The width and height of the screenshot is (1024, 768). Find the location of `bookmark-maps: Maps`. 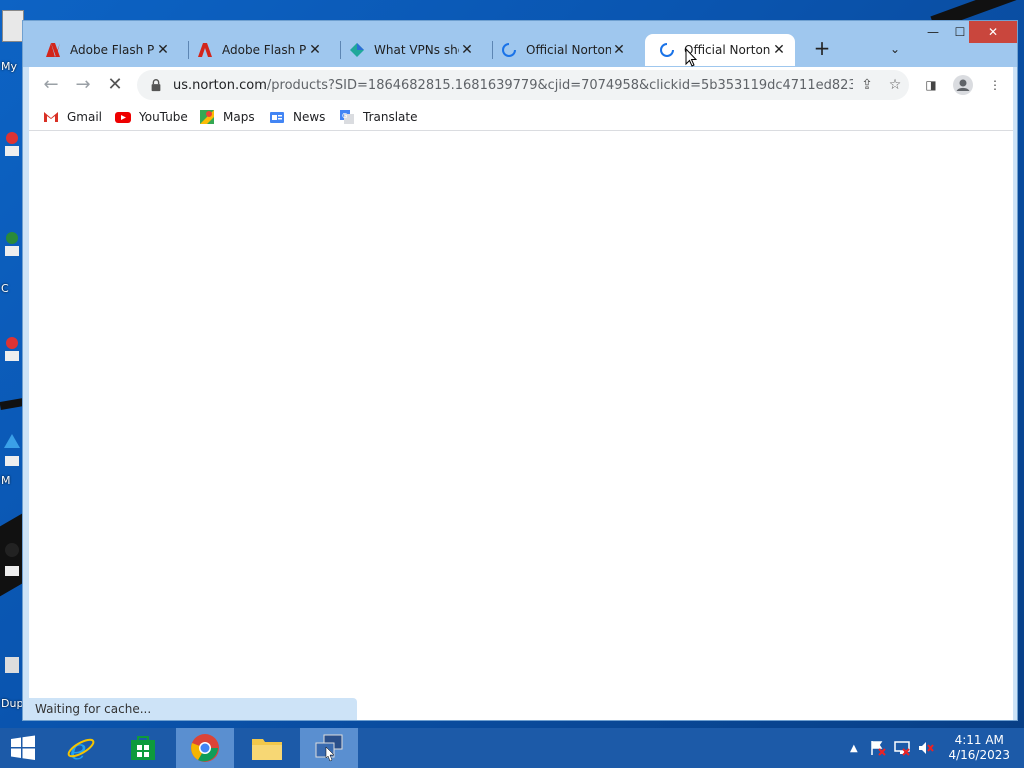

bookmark-maps: Maps is located at coordinates (227, 117).